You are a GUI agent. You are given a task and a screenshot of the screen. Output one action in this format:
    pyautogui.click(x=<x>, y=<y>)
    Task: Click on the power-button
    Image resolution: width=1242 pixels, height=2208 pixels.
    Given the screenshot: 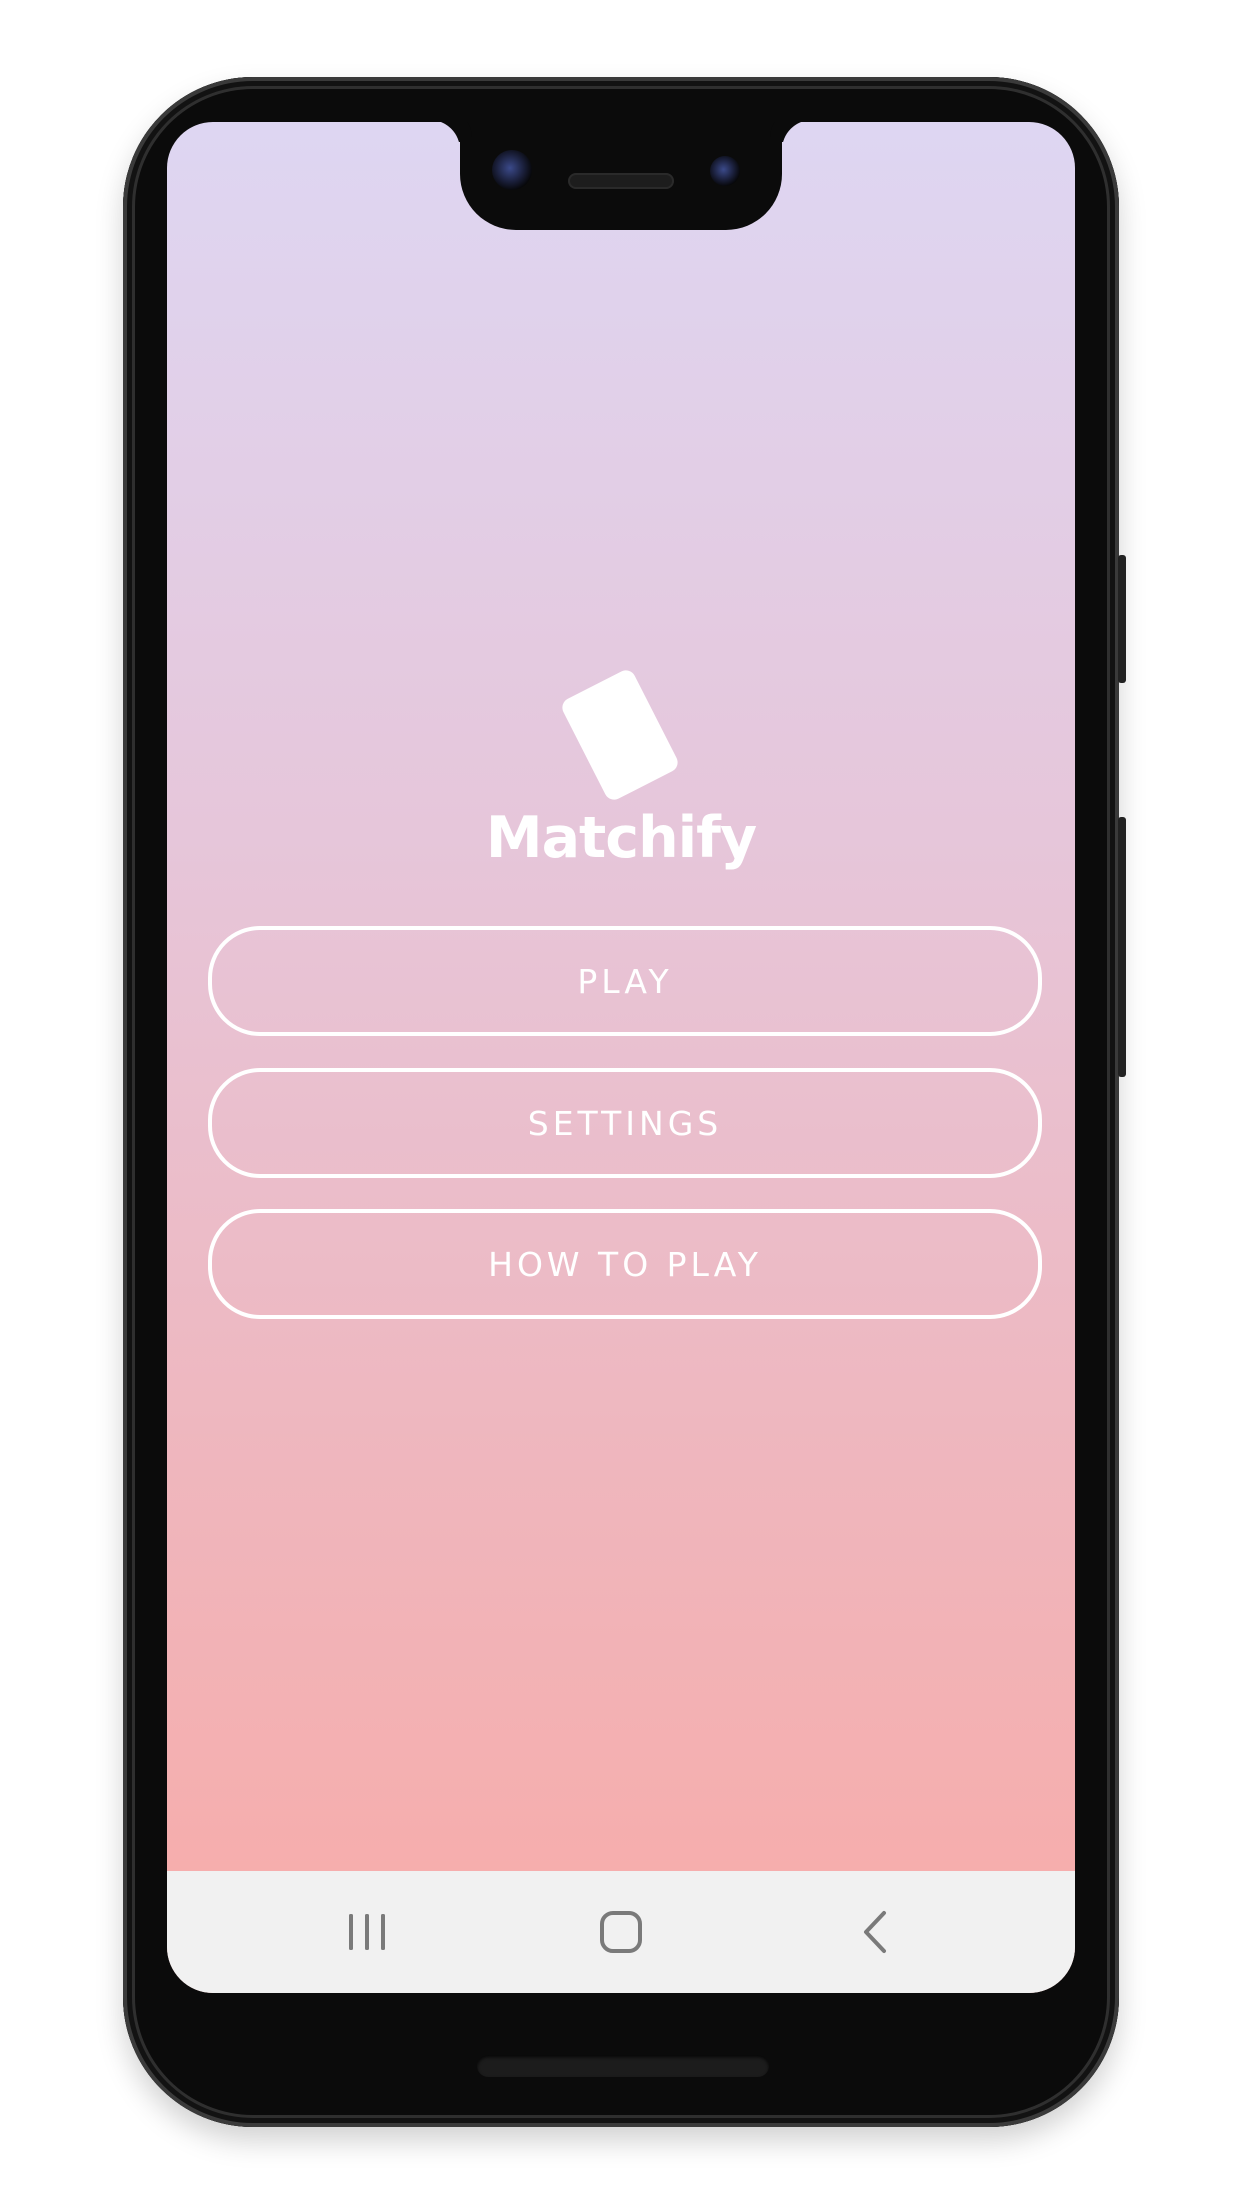 What is the action you would take?
    pyautogui.click(x=1122, y=619)
    